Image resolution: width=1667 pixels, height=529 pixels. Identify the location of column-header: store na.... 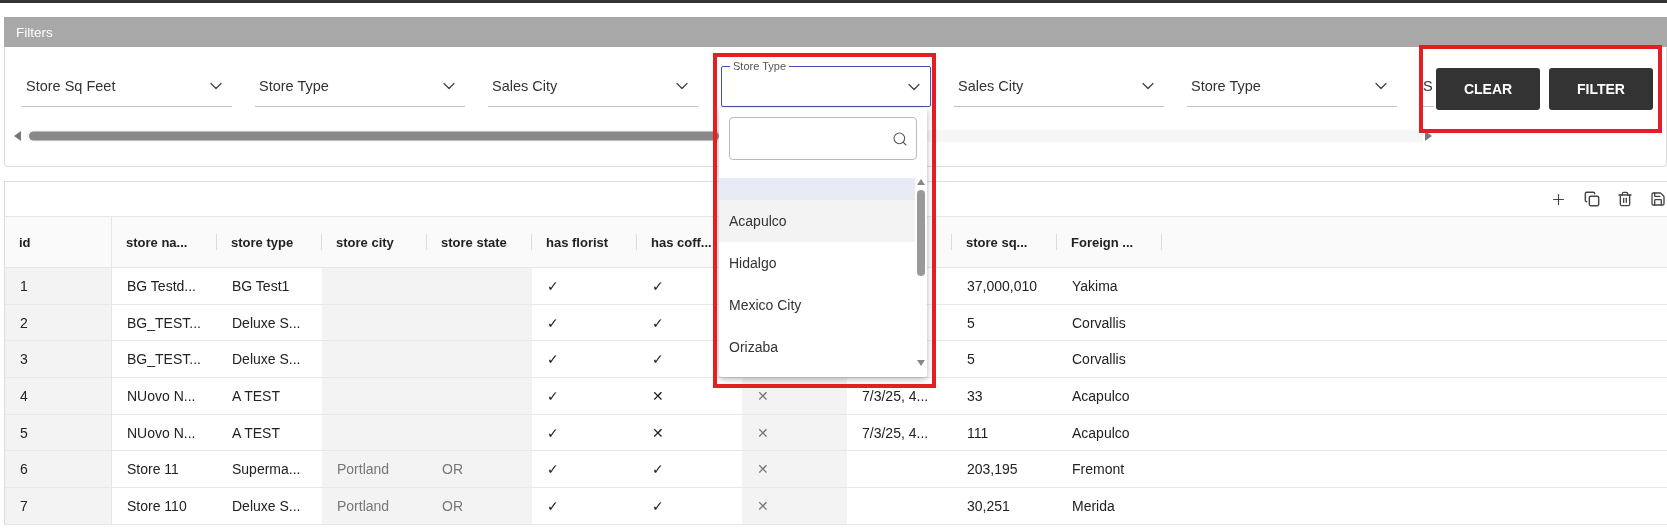
(157, 242).